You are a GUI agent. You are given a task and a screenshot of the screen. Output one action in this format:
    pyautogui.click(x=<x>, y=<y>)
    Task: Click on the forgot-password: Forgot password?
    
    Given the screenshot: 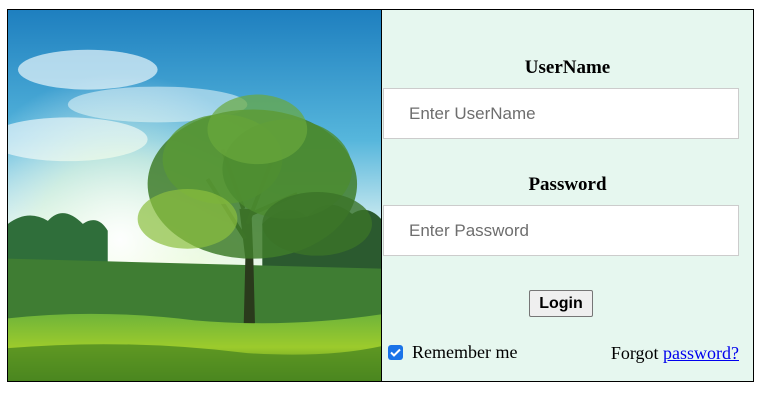 What is the action you would take?
    pyautogui.click(x=675, y=353)
    